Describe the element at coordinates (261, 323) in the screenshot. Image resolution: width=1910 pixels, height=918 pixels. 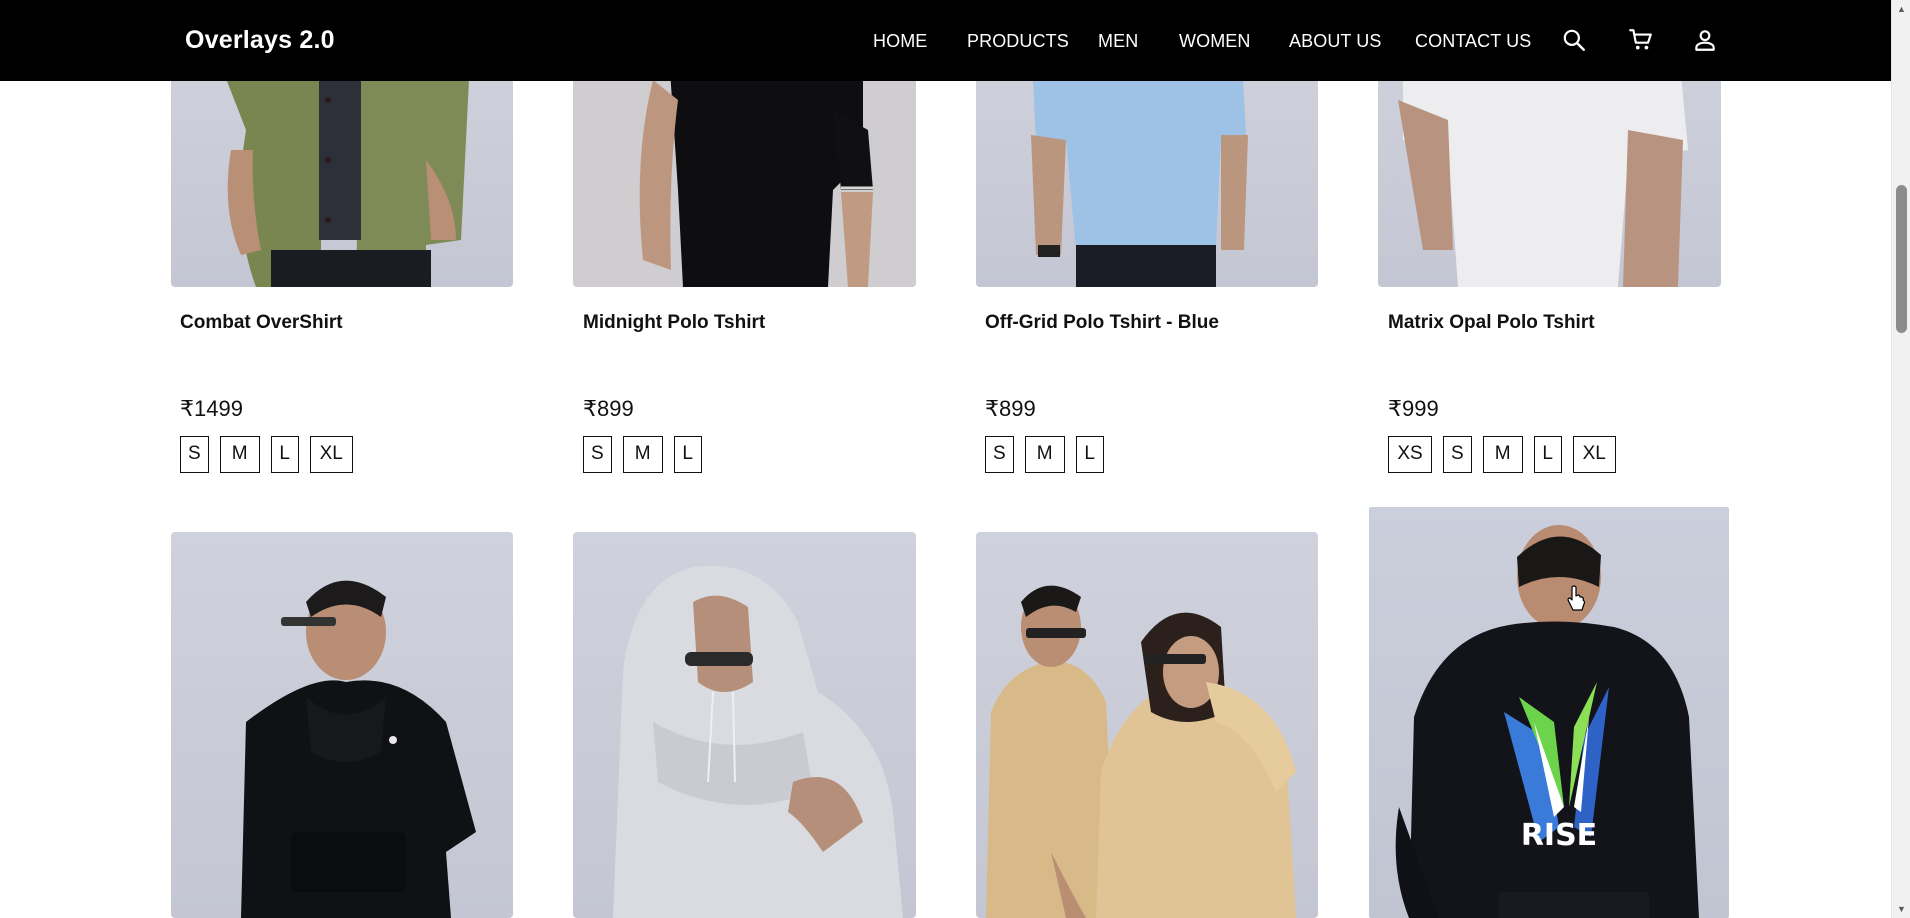
I see `product-title: Combat OverShirt` at that location.